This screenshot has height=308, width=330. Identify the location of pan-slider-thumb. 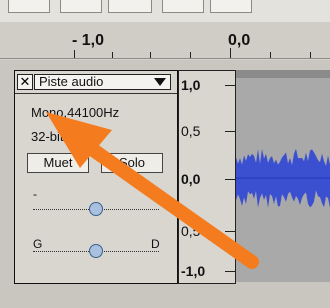
(96, 251).